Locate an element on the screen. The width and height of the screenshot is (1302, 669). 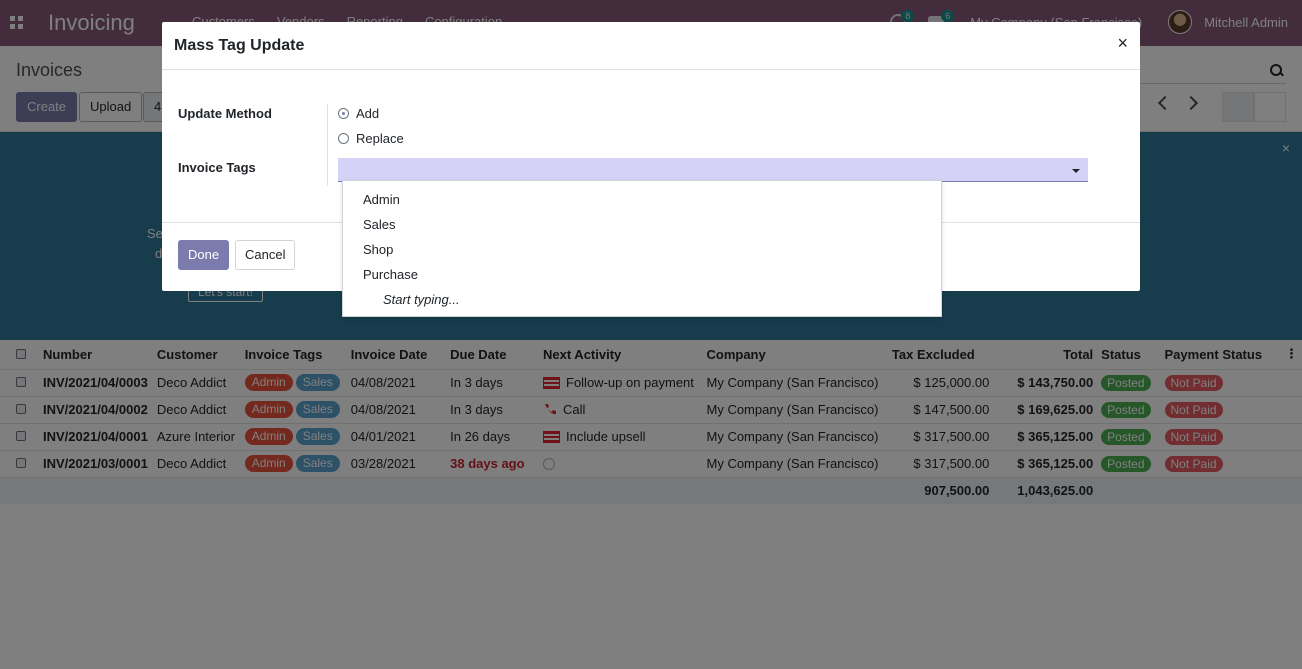
invoice-tags-input is located at coordinates (701, 170).